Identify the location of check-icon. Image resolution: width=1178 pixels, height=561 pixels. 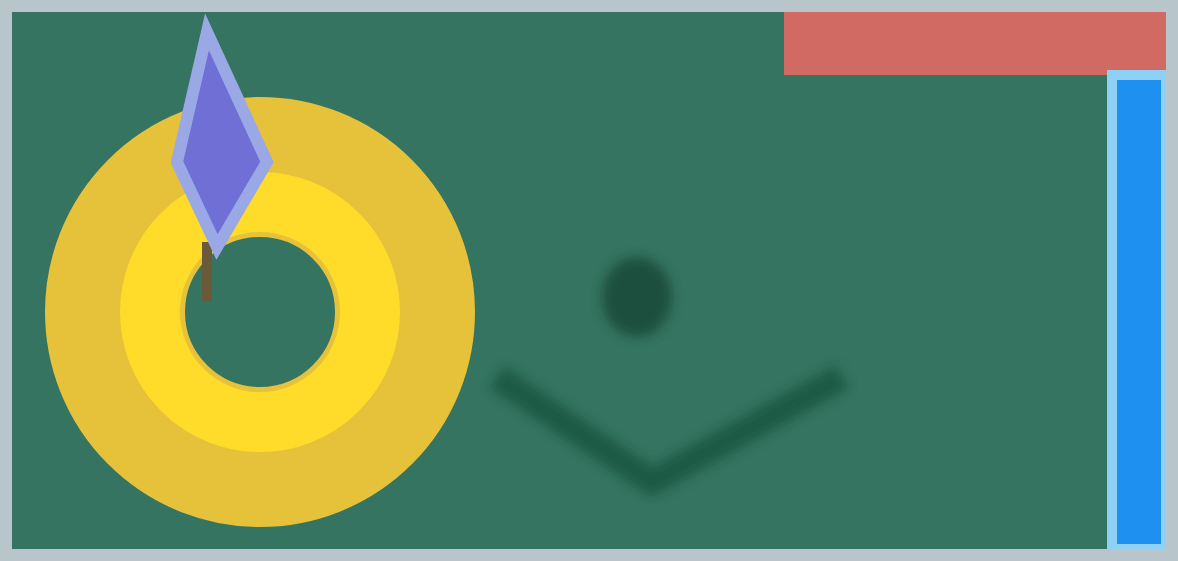
(669, 377).